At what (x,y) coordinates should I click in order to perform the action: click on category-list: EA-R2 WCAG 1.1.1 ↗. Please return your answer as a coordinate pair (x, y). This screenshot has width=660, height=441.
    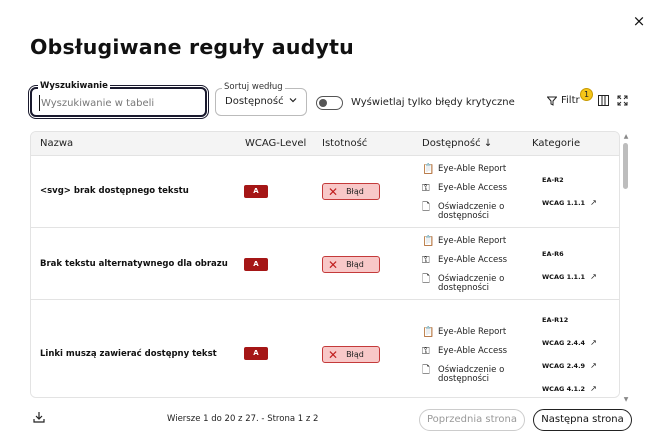
    Looking at the image, I should click on (569, 191).